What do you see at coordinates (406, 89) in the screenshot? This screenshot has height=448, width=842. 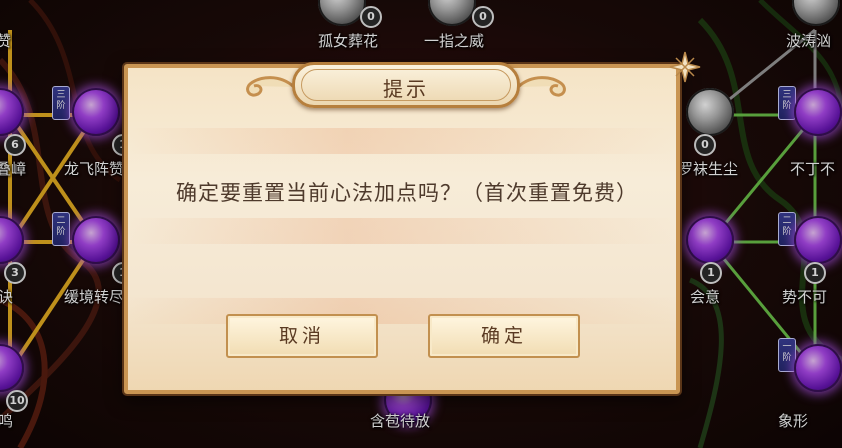 I see `dialog-title: 提示` at bounding box center [406, 89].